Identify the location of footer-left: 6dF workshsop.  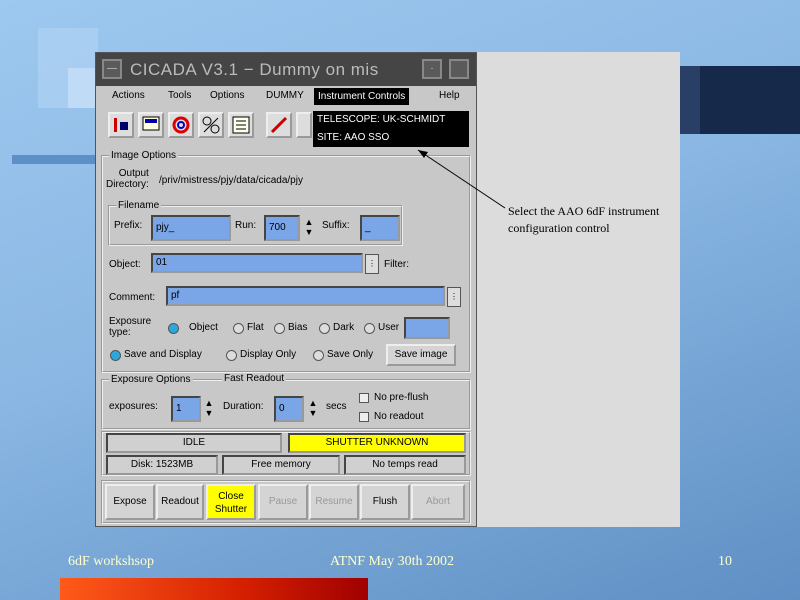
(111, 561).